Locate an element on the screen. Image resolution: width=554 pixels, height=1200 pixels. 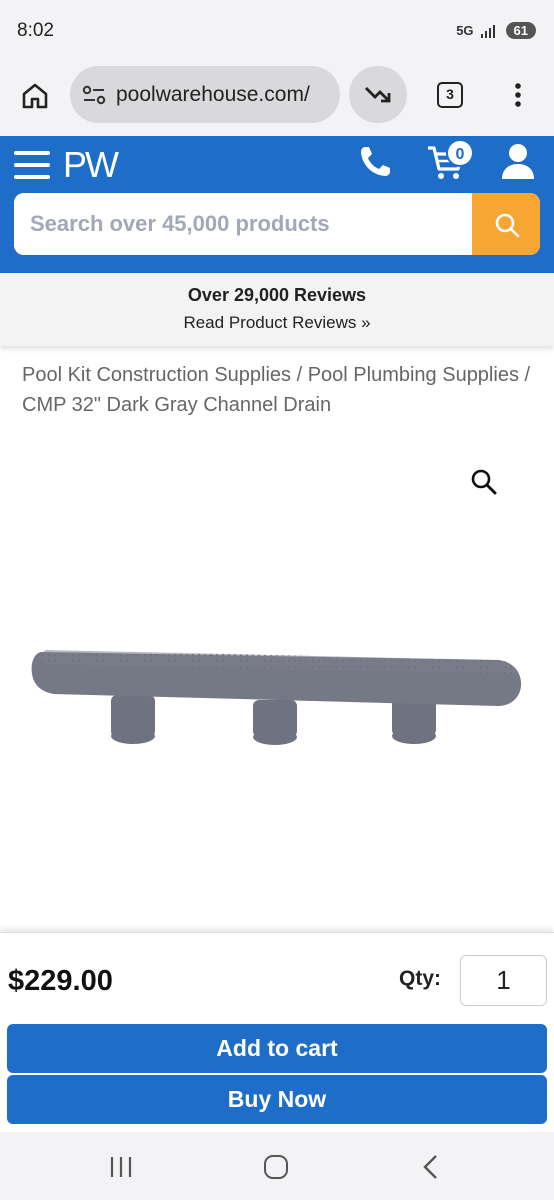
home-nav-icon is located at coordinates (276, 1167).